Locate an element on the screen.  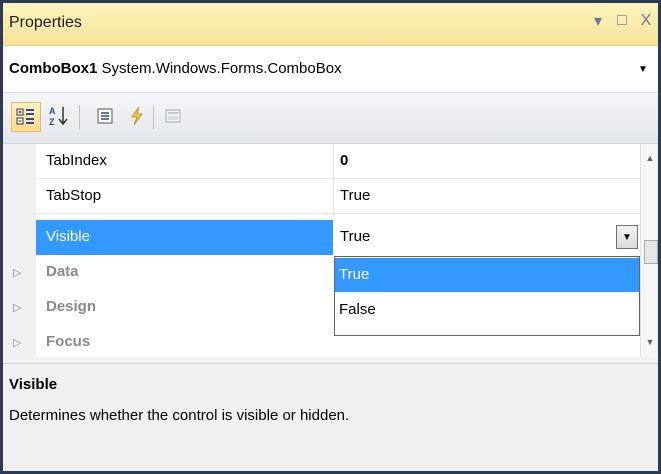
property-pages-icon is located at coordinates (173, 116).